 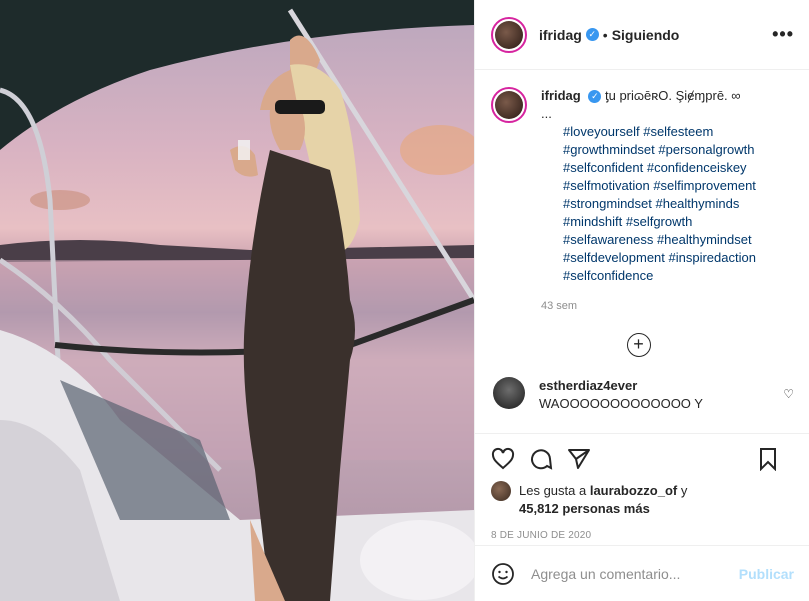 I want to click on caption-time: 43 sem, so click(x=559, y=306).